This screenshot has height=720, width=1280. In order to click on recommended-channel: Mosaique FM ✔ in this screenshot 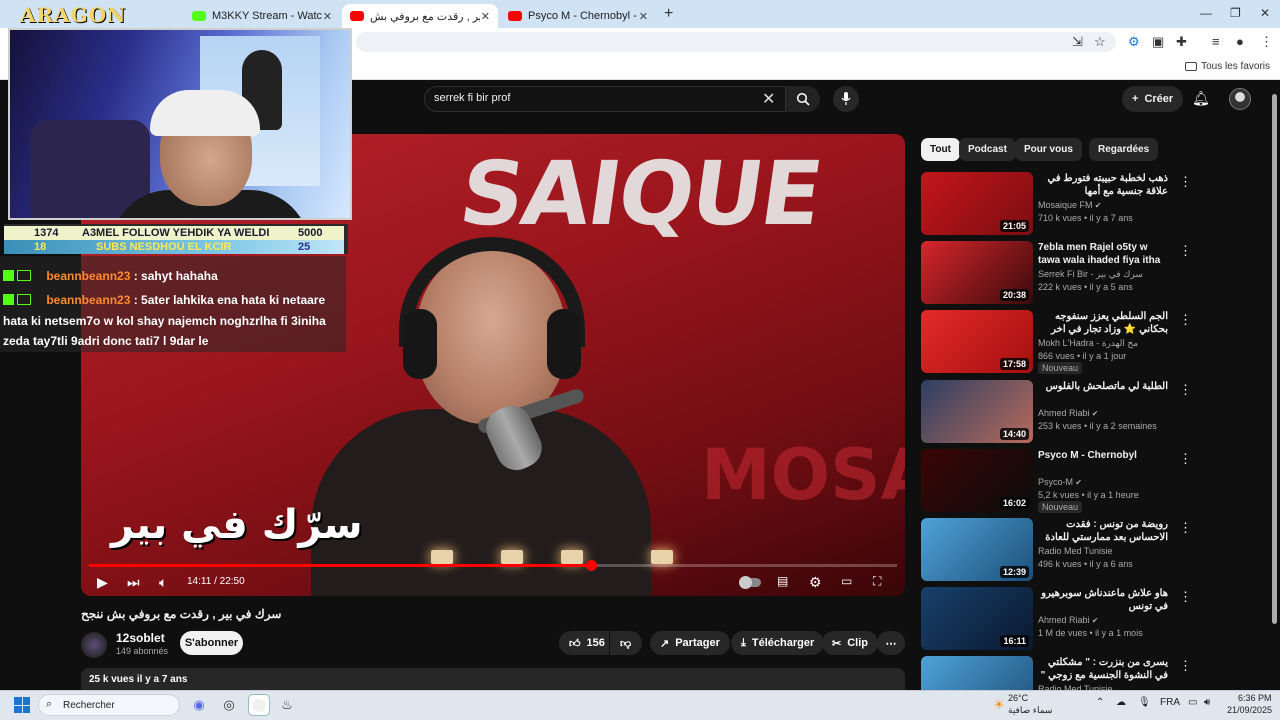, I will do `click(1069, 205)`.